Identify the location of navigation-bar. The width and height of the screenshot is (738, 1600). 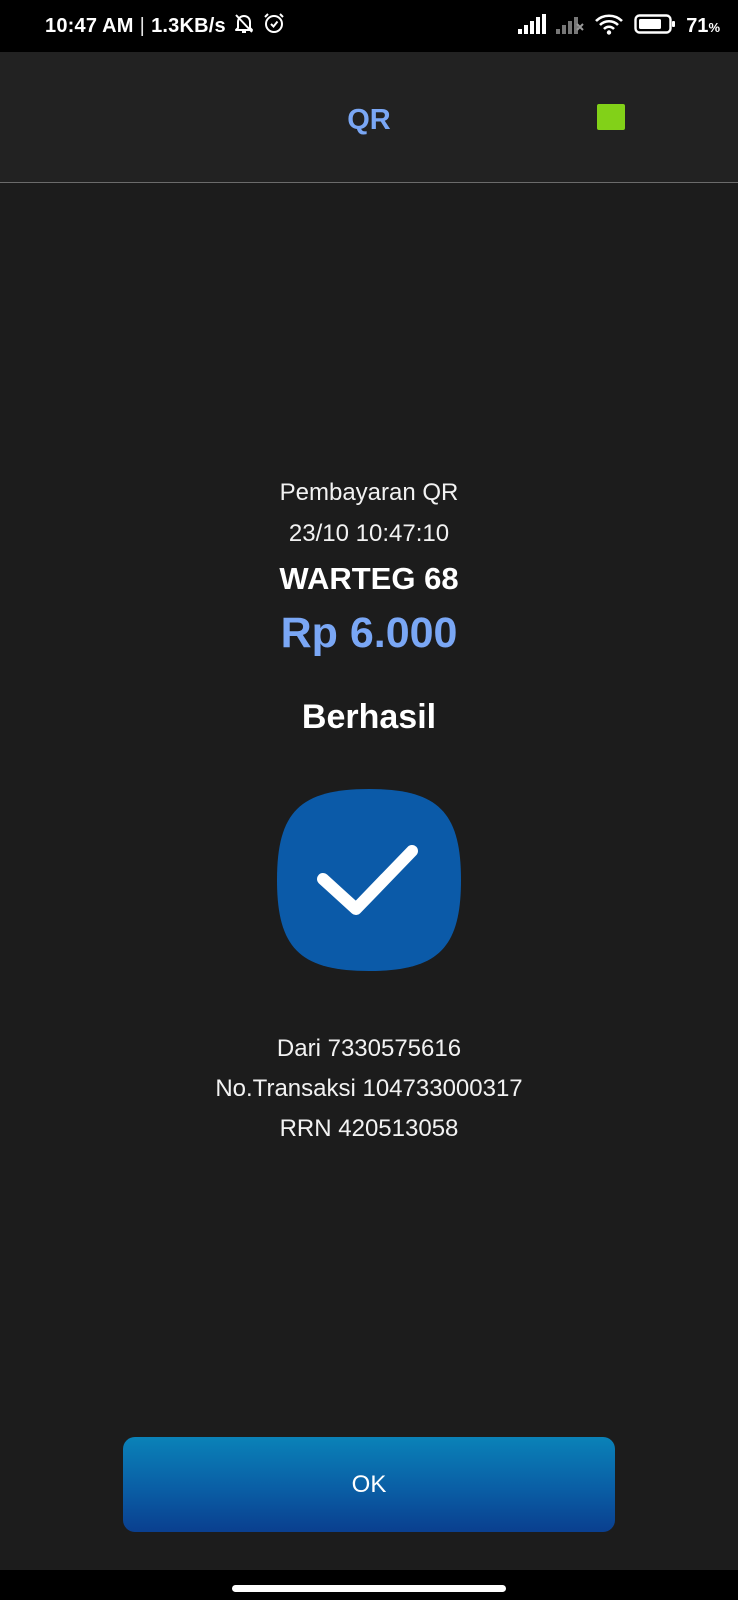
(369, 1585).